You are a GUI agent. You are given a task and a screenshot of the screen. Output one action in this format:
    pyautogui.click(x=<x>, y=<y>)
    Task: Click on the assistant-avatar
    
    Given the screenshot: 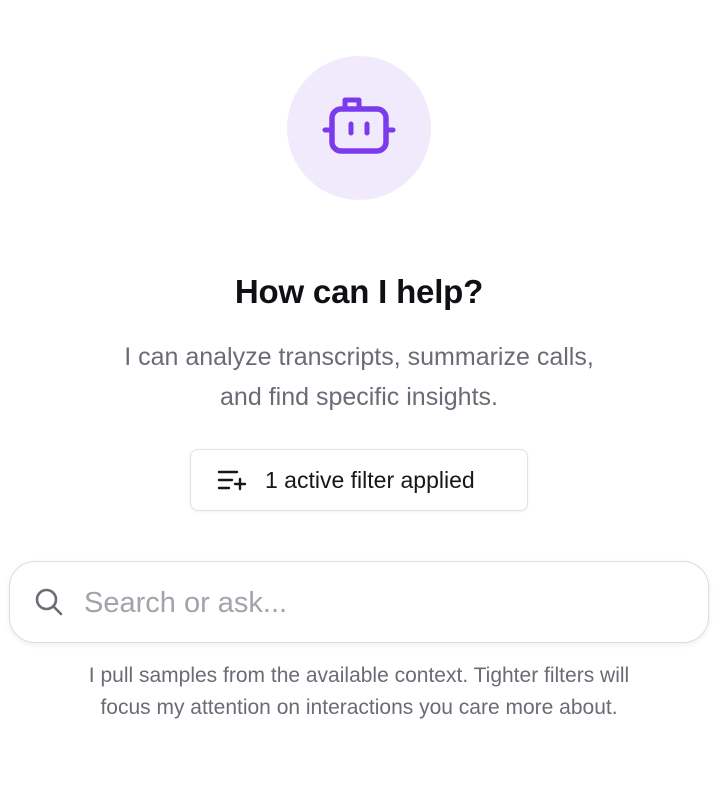 What is the action you would take?
    pyautogui.click(x=359, y=128)
    